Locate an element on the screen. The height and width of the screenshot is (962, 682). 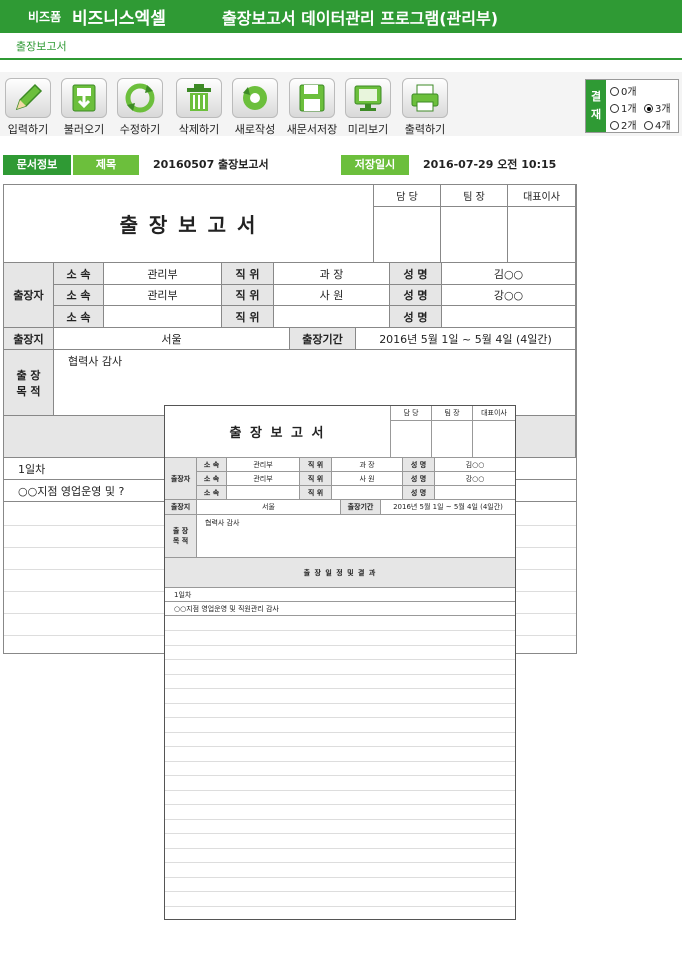
preview-position-value: 사 원 is located at coordinates (367, 479).